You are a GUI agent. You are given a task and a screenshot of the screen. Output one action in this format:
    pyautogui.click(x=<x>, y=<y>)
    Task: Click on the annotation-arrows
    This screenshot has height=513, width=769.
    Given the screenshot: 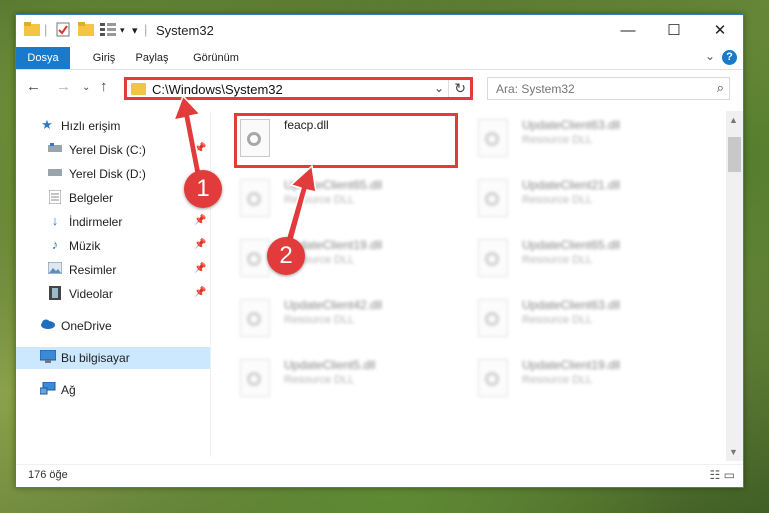 What is the action you would take?
    pyautogui.click(x=244, y=170)
    